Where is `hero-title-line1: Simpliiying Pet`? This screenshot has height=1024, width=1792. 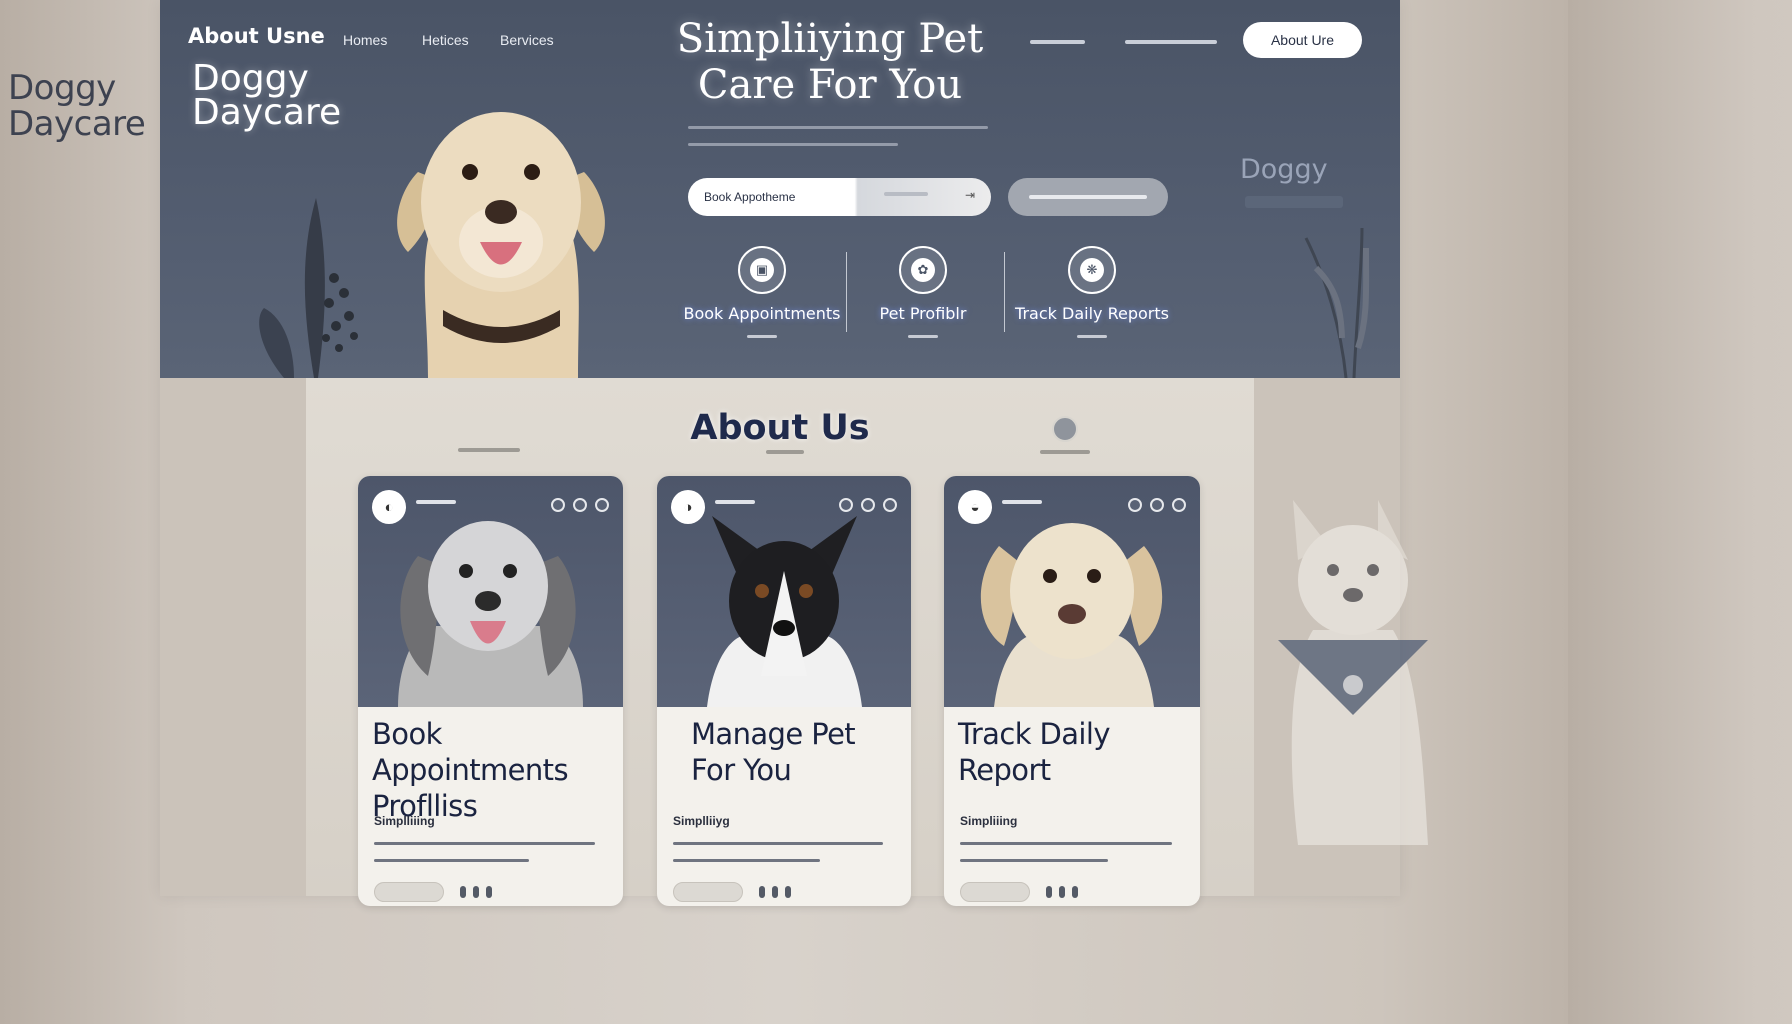 hero-title-line1: Simpliiying Pet is located at coordinates (830, 39).